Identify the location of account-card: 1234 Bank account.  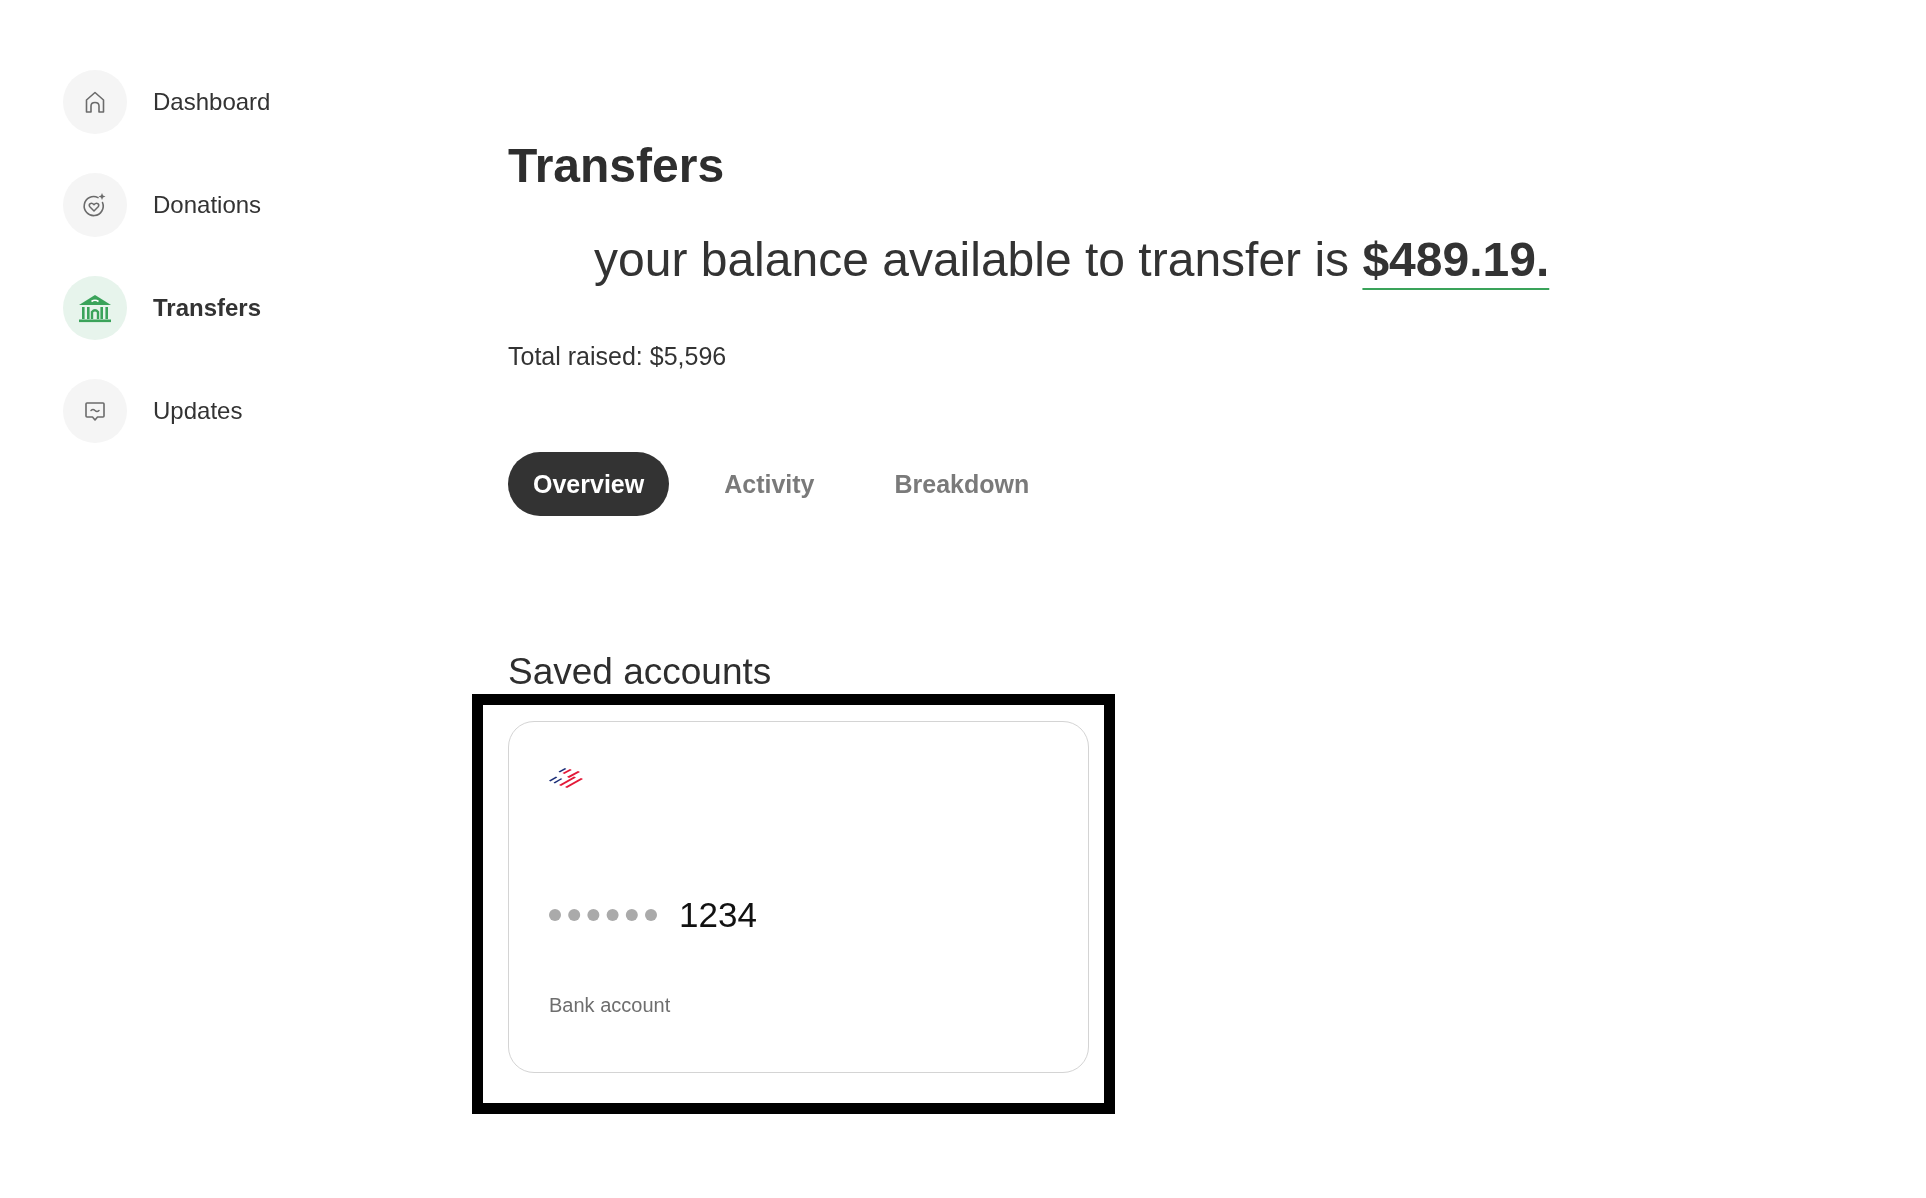
(798, 897).